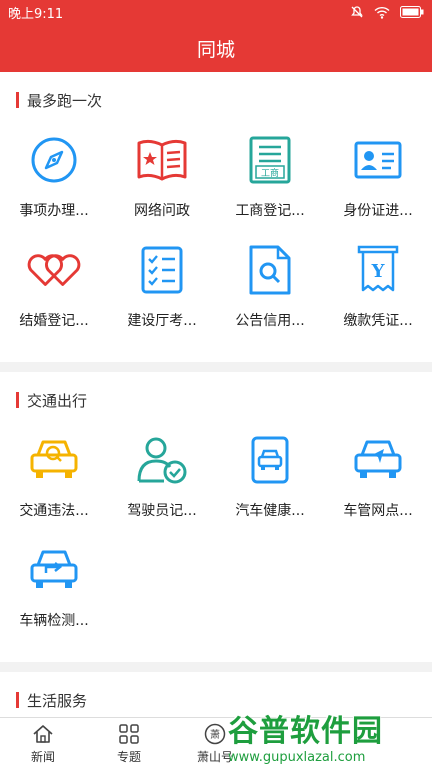  Describe the element at coordinates (128, 756) in the screenshot. I see `tab-label: 专题` at that location.